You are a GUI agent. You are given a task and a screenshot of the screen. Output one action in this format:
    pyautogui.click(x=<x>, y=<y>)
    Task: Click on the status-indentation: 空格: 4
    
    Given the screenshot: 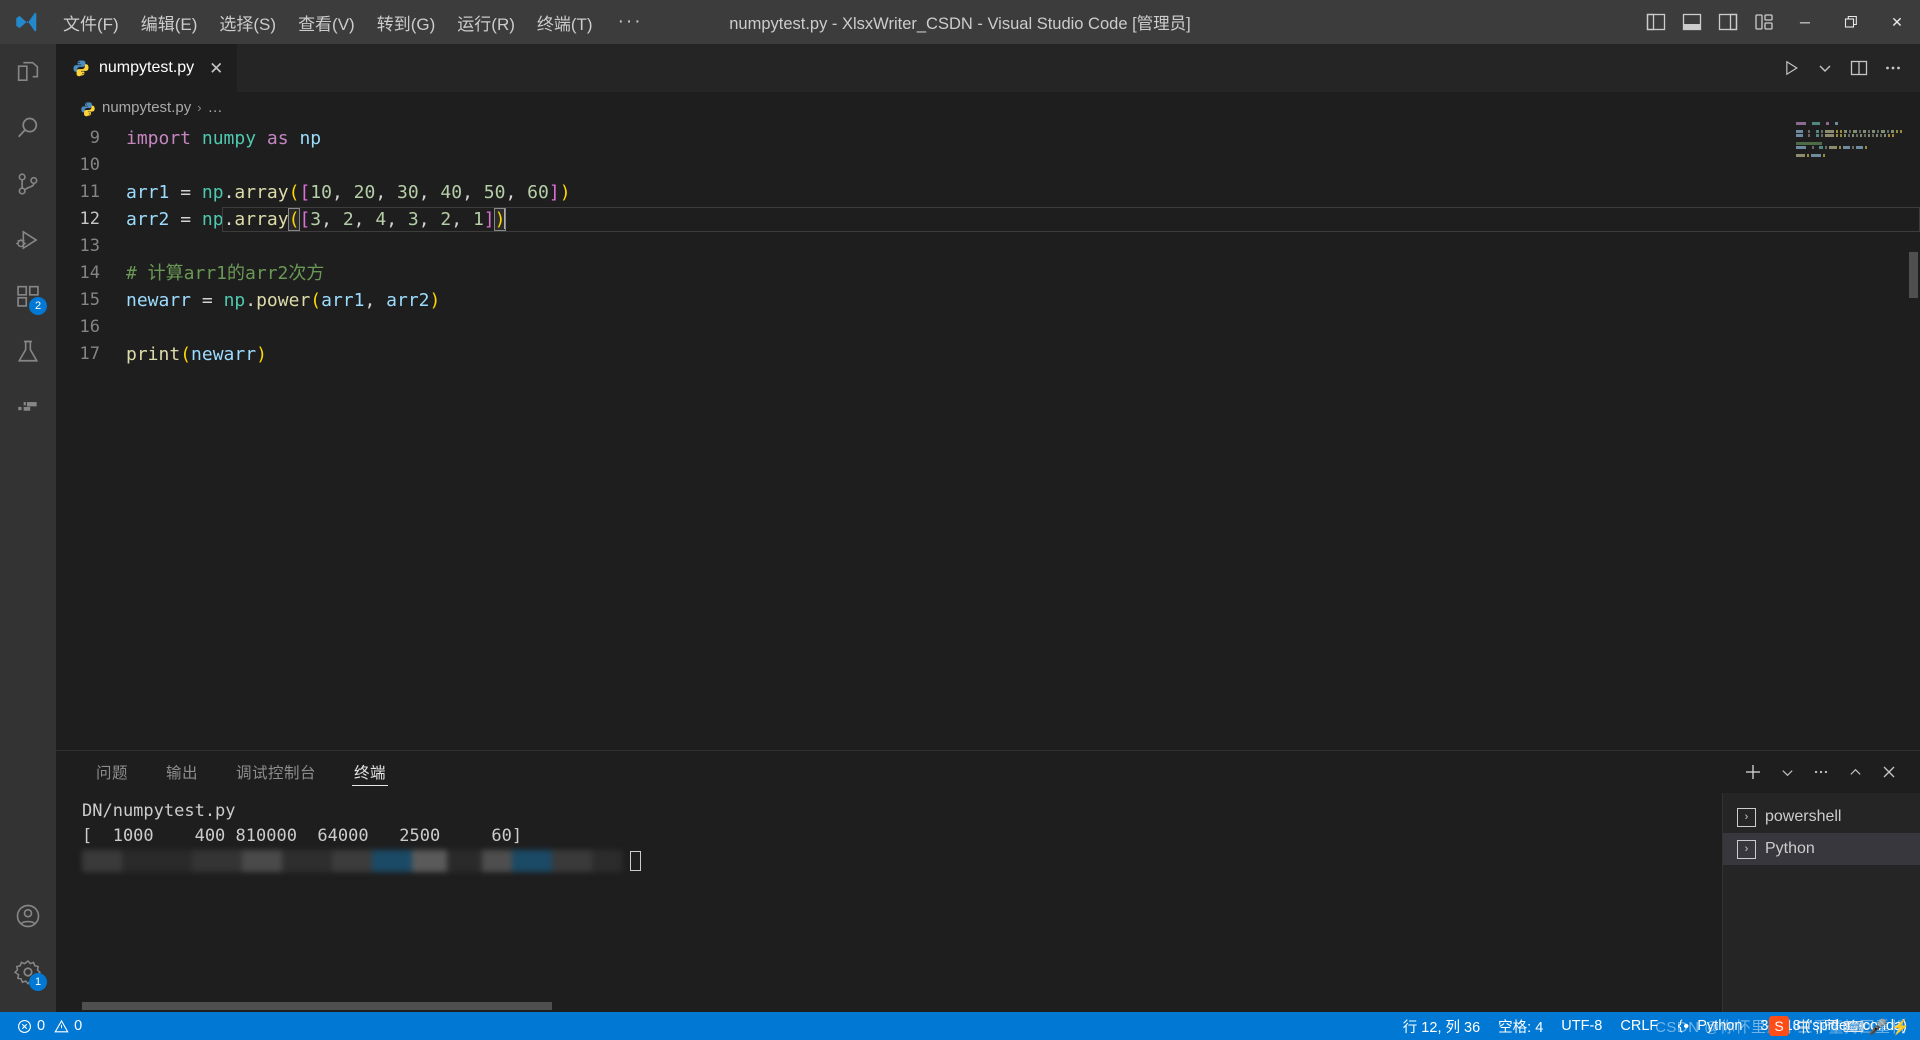 What is the action you would take?
    pyautogui.click(x=1520, y=1026)
    